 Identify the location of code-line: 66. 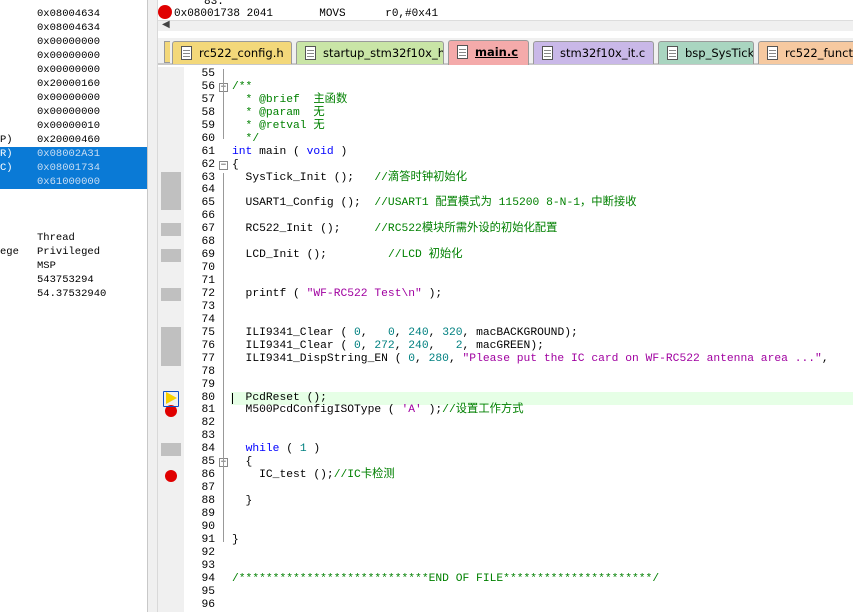
(505, 216).